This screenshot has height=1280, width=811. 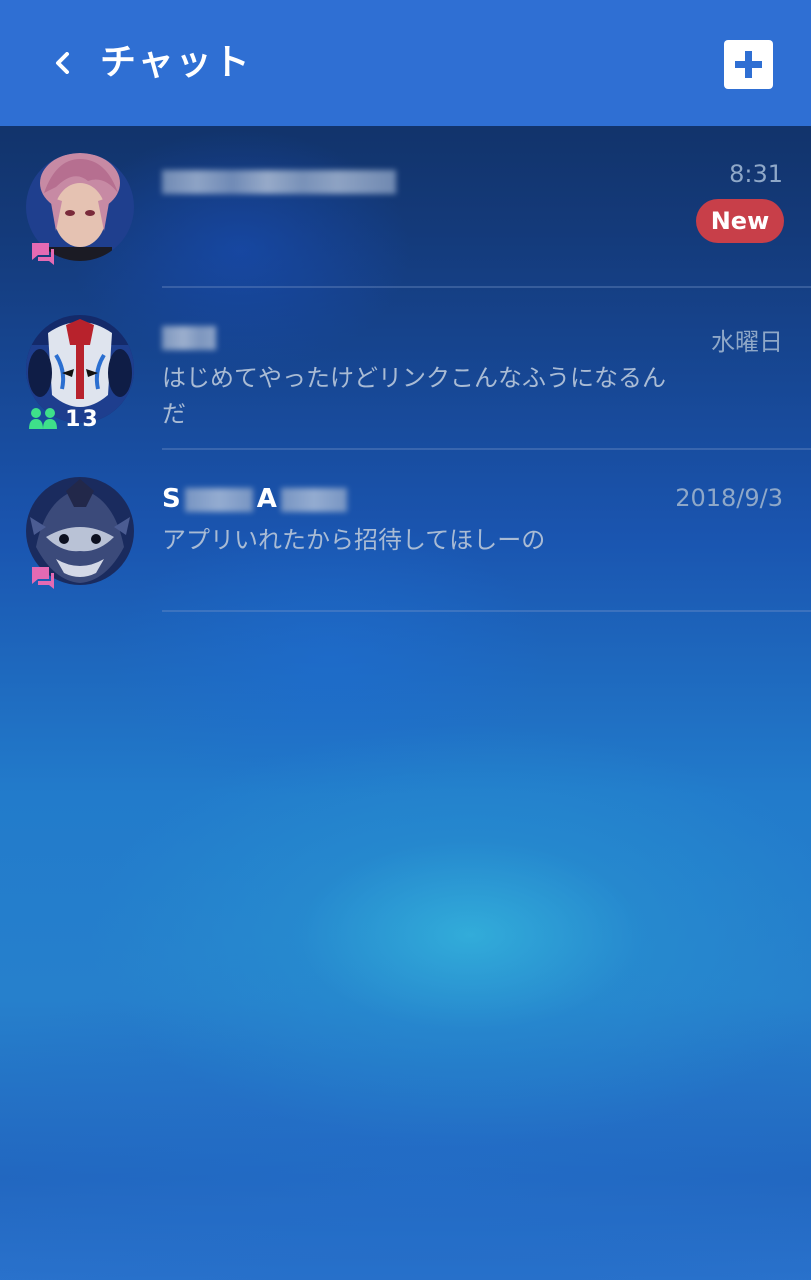 I want to click on plus-icon, so click(x=748, y=64).